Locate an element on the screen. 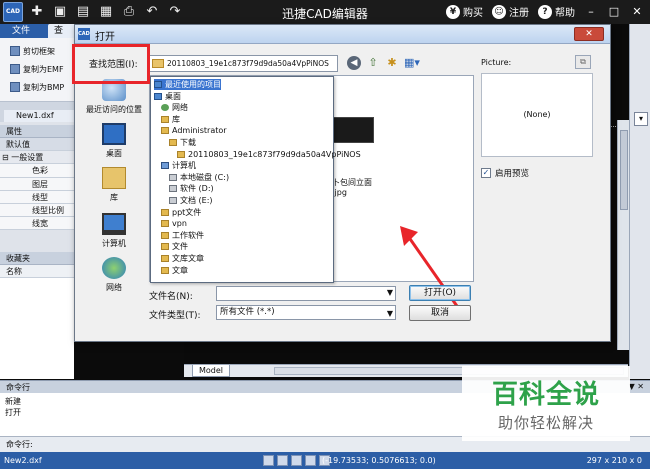 The width and height of the screenshot is (650, 469). computer-icon is located at coordinates (114, 224).